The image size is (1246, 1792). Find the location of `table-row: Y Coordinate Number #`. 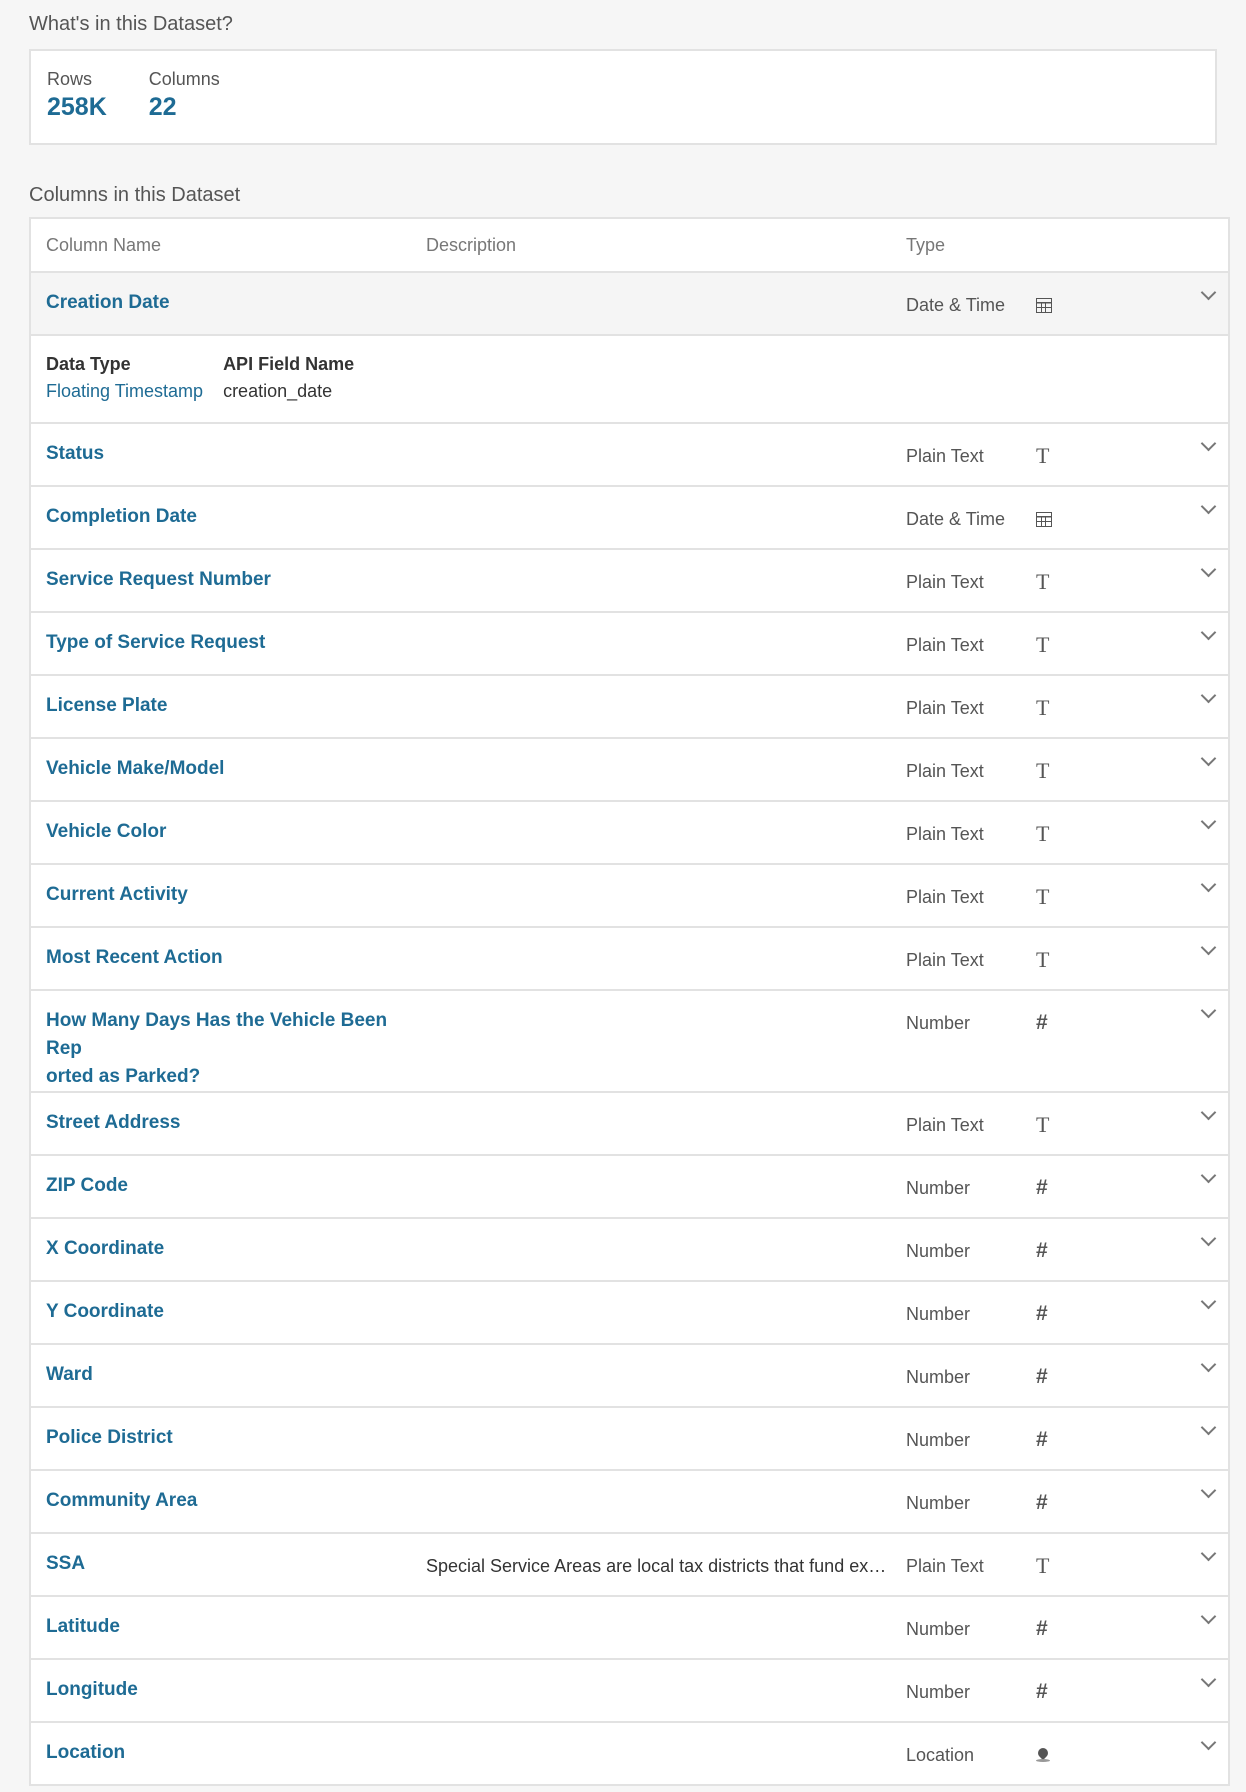

table-row: Y Coordinate Number # is located at coordinates (629, 1313).